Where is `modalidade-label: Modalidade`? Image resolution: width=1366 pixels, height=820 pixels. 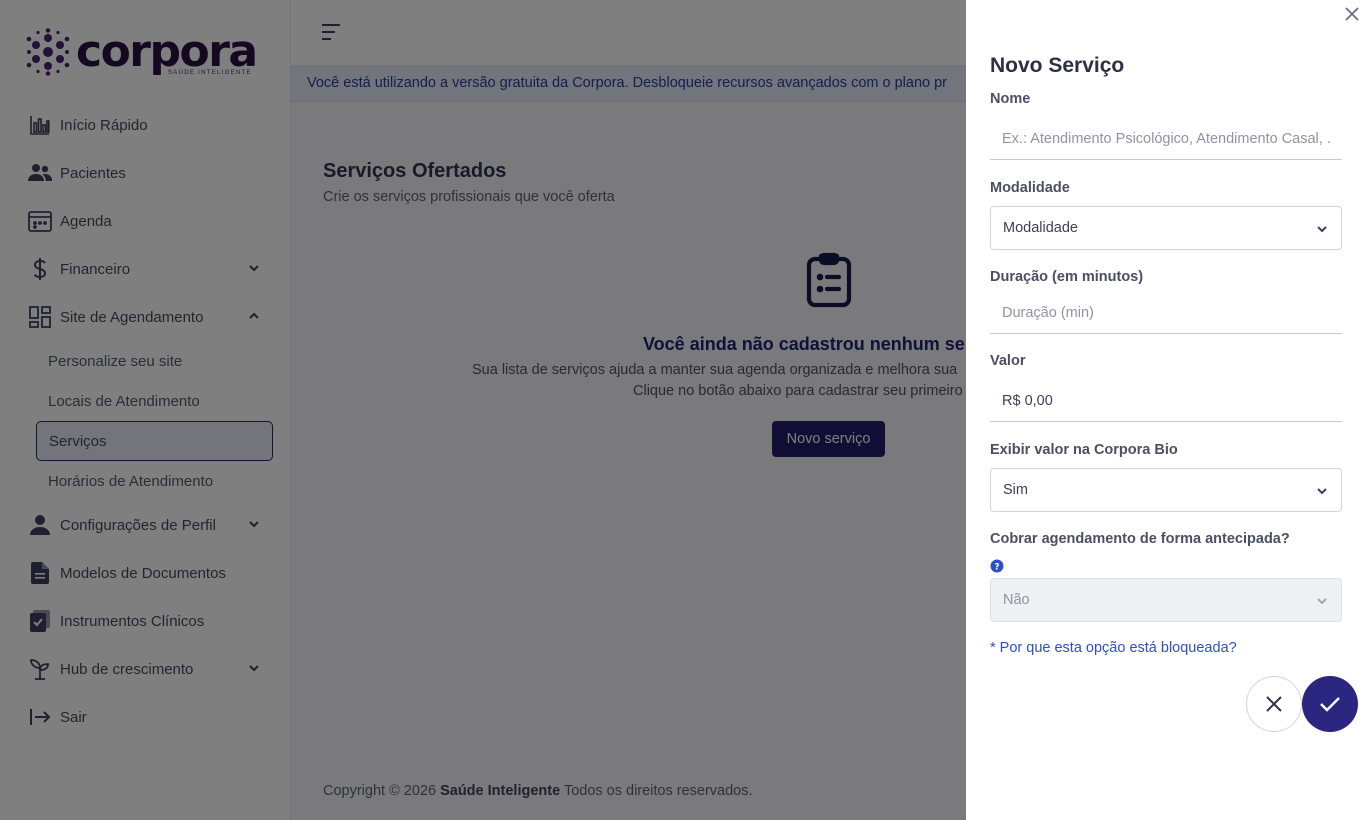
modalidade-label: Modalidade is located at coordinates (1030, 188).